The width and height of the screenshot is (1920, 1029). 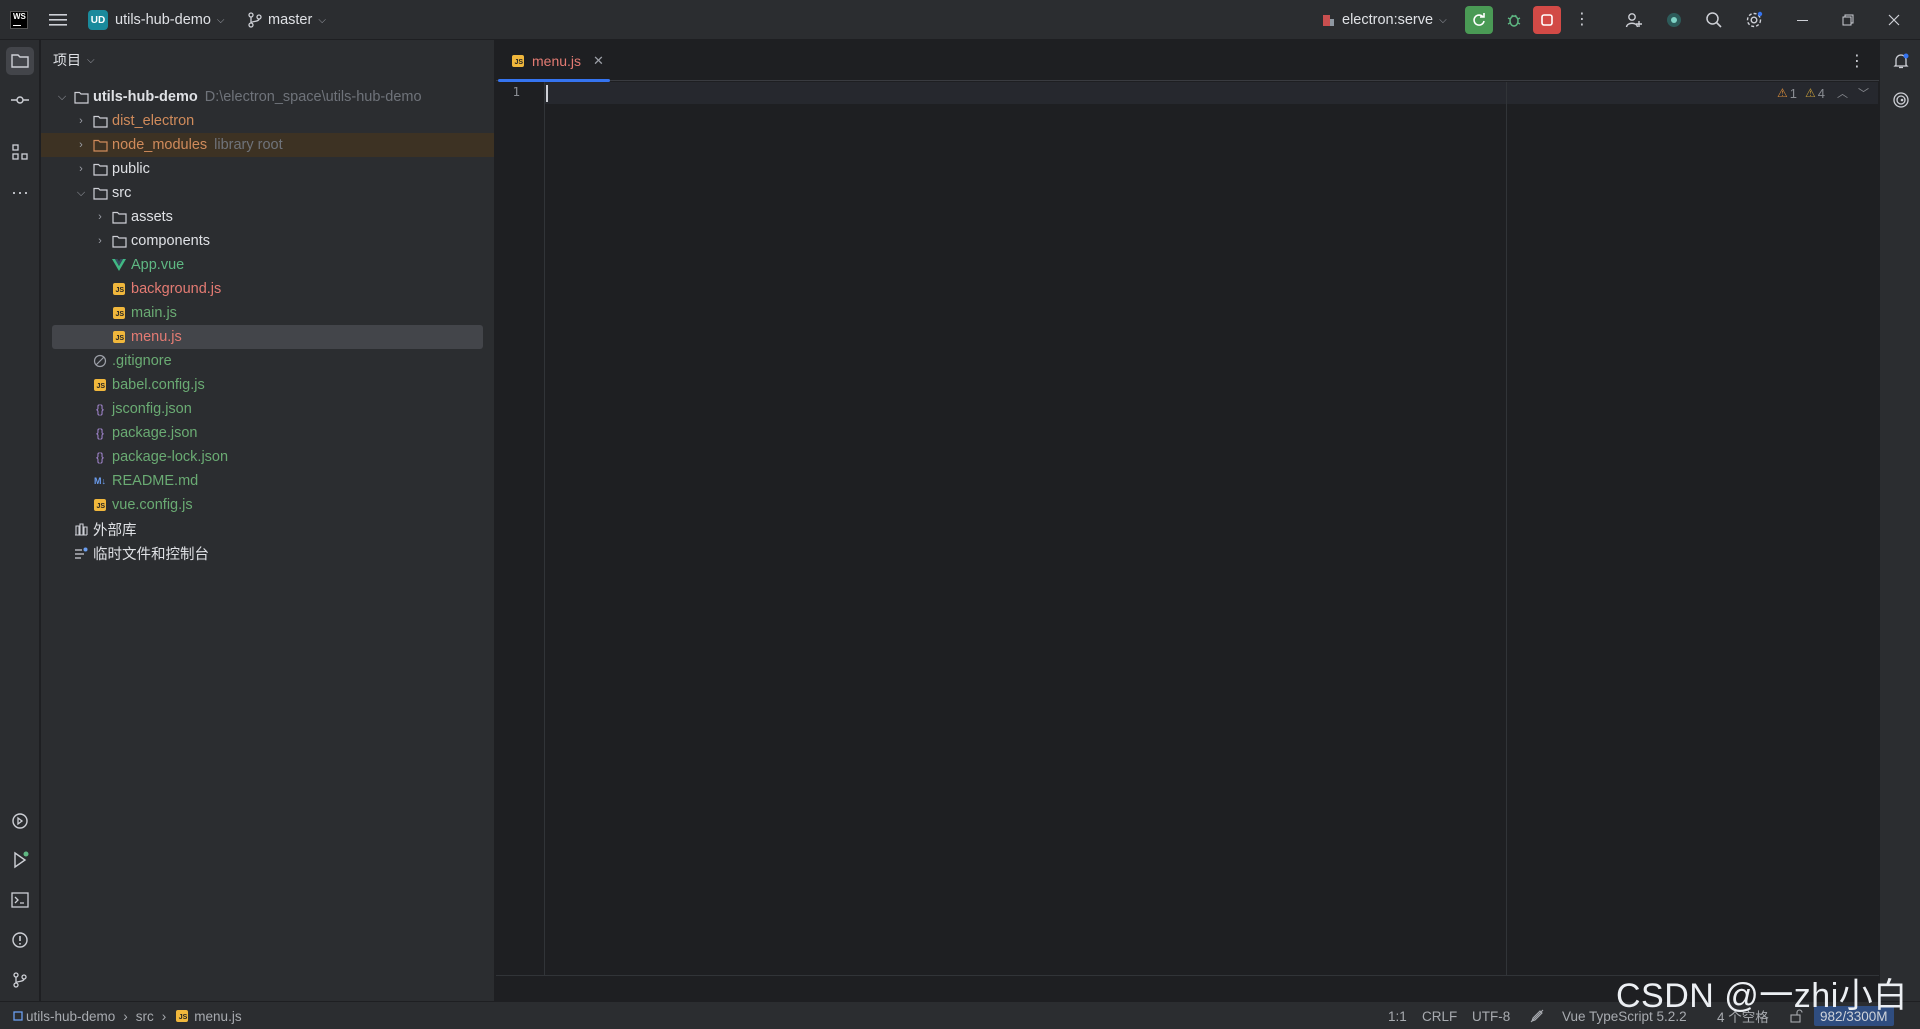 What do you see at coordinates (155, 433) in the screenshot?
I see `tree-item-label: package.json` at bounding box center [155, 433].